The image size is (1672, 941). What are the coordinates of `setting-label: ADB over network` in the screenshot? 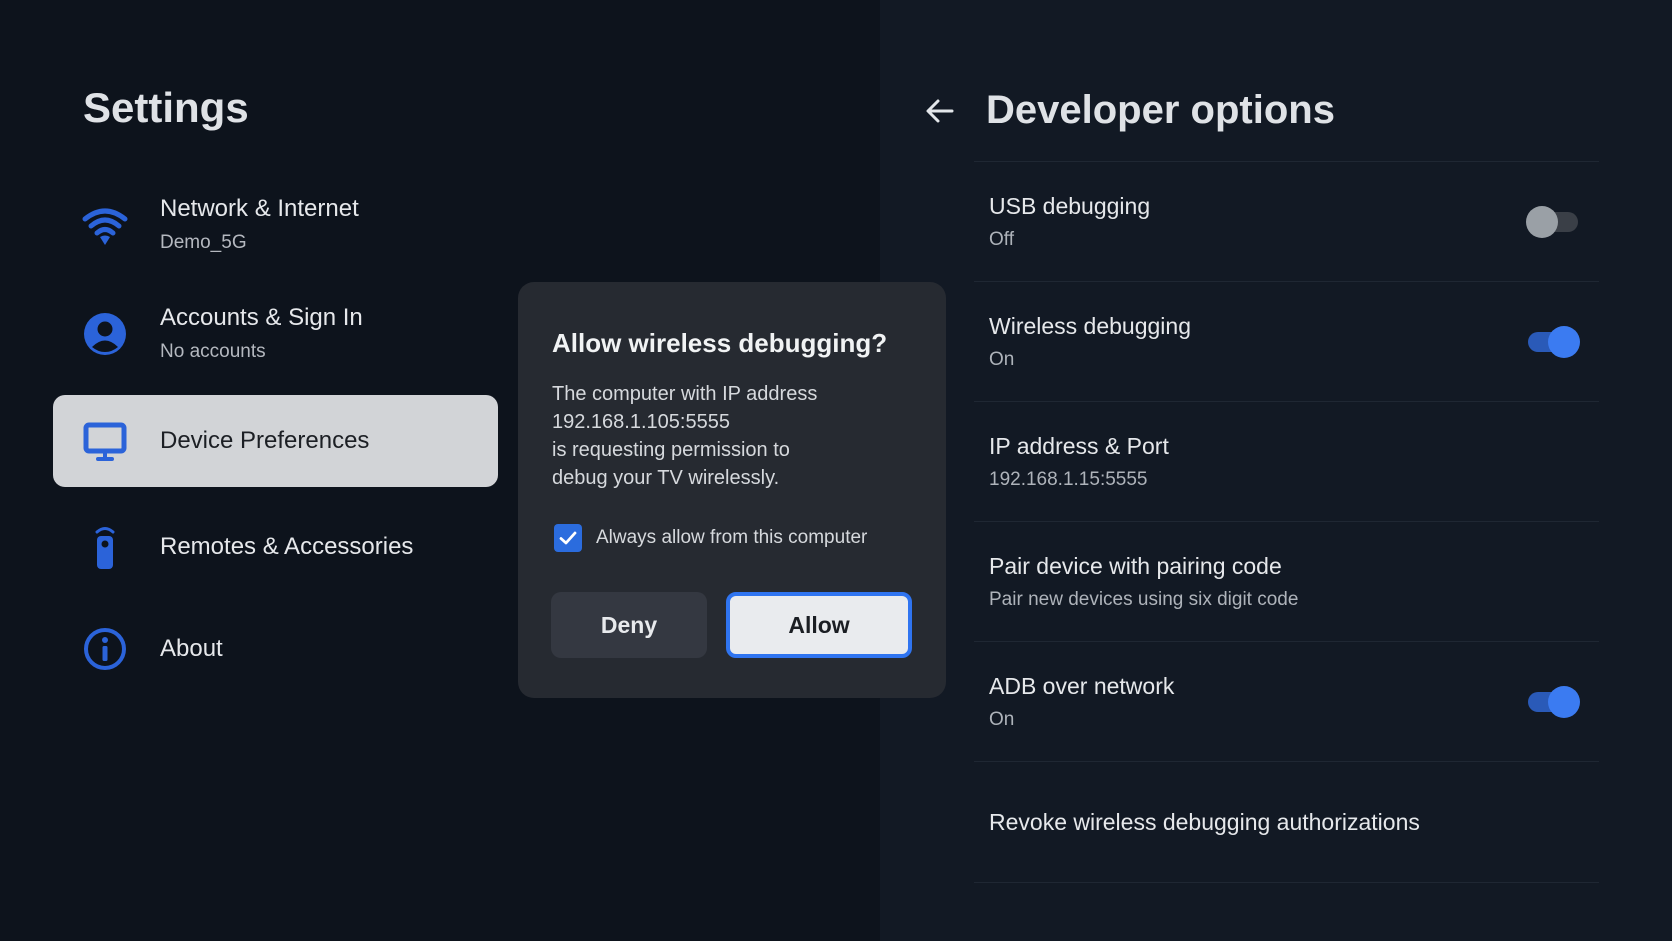 It's located at (1082, 685).